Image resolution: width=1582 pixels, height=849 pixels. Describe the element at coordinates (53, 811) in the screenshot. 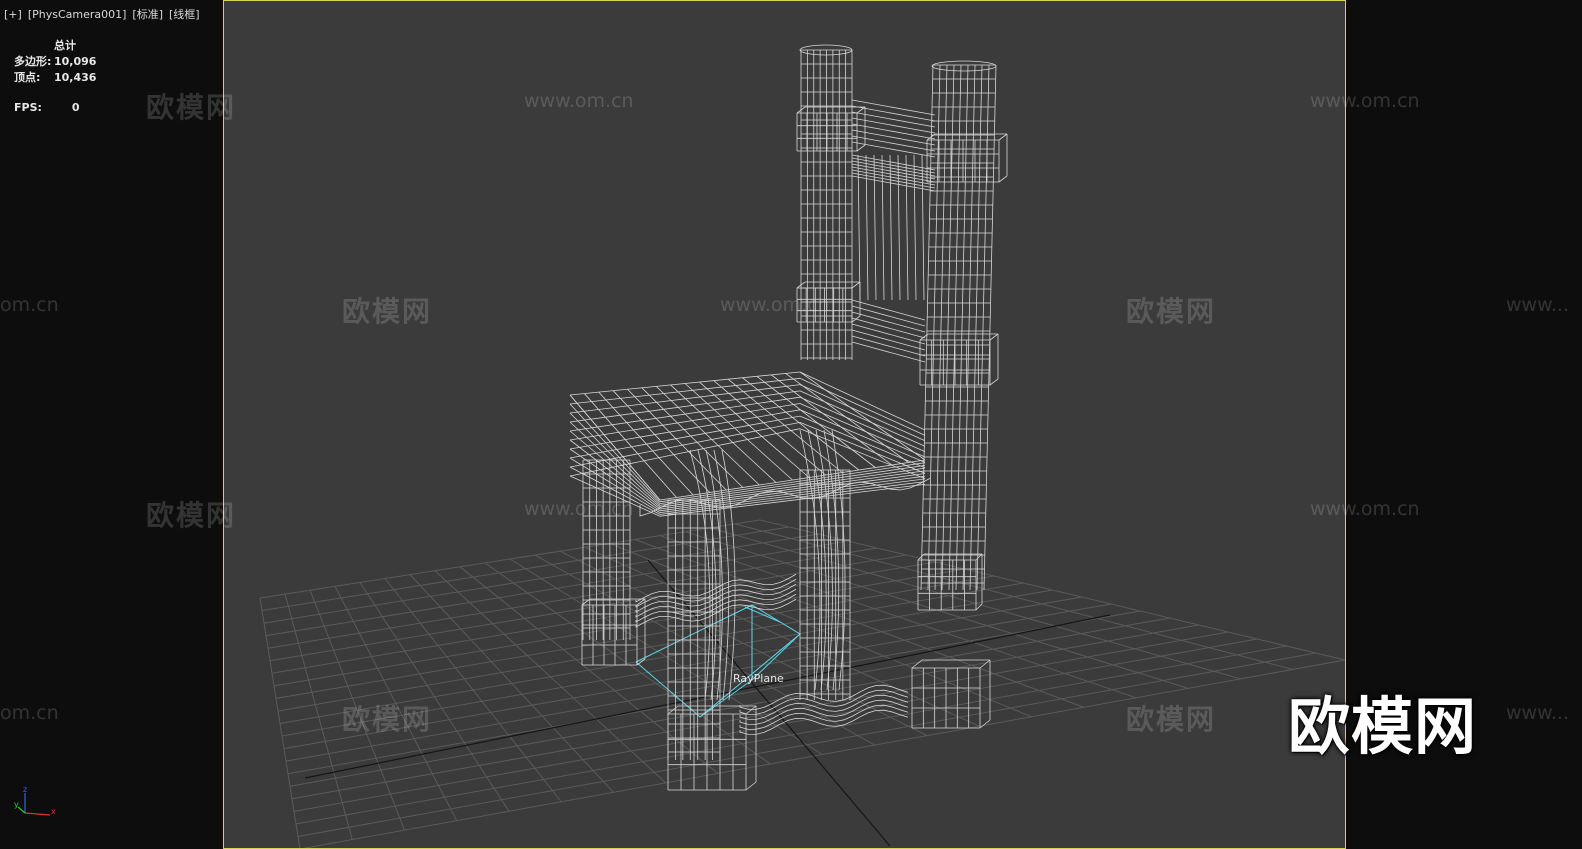

I see `axis-x-label: x` at that location.